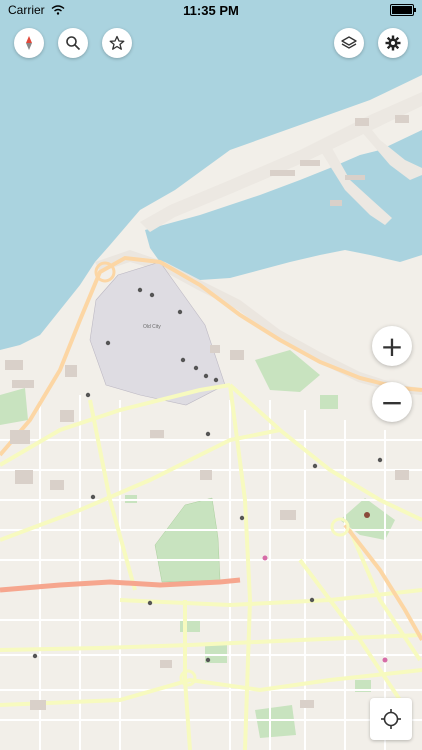 The height and width of the screenshot is (750, 422). Describe the element at coordinates (275, 721) in the screenshot. I see `park-south` at that location.